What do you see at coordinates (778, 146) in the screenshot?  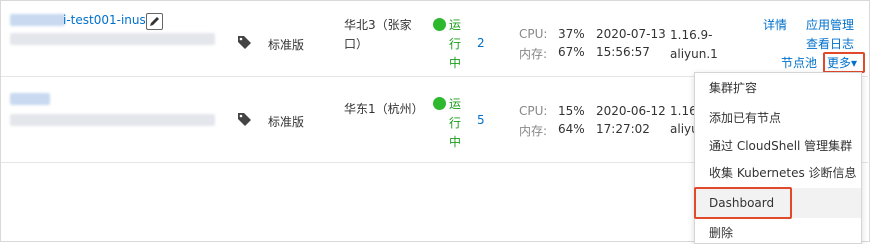 I see `menu-item-cloudshell: 通过 CloudShell 管理集群` at bounding box center [778, 146].